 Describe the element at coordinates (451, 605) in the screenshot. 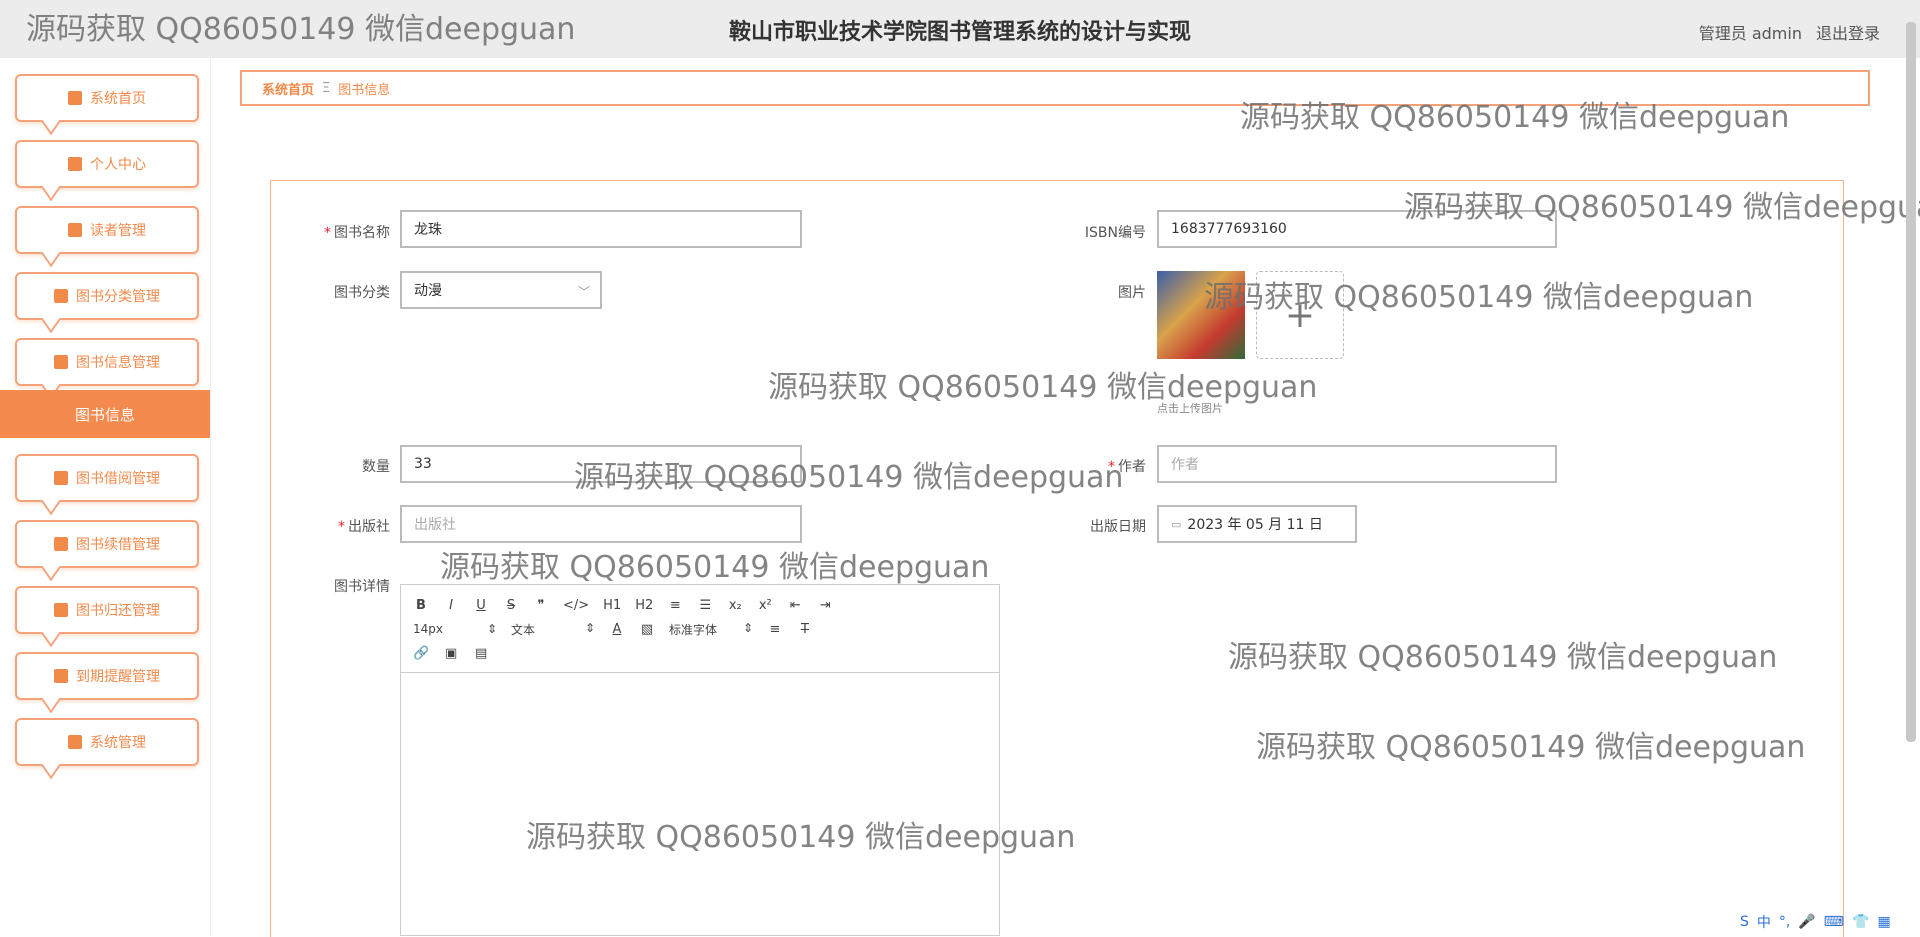

I see `italic-button: I` at that location.